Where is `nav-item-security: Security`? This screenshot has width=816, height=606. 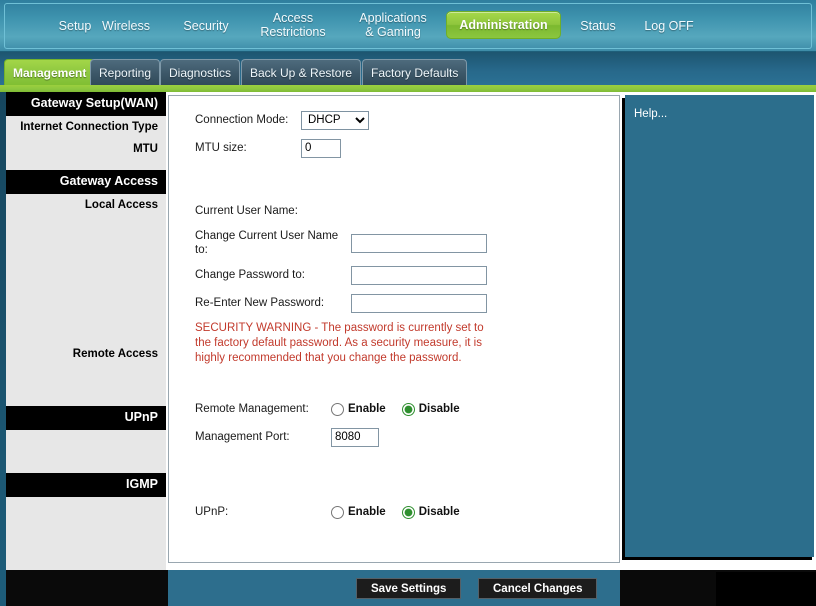 nav-item-security: Security is located at coordinates (206, 26).